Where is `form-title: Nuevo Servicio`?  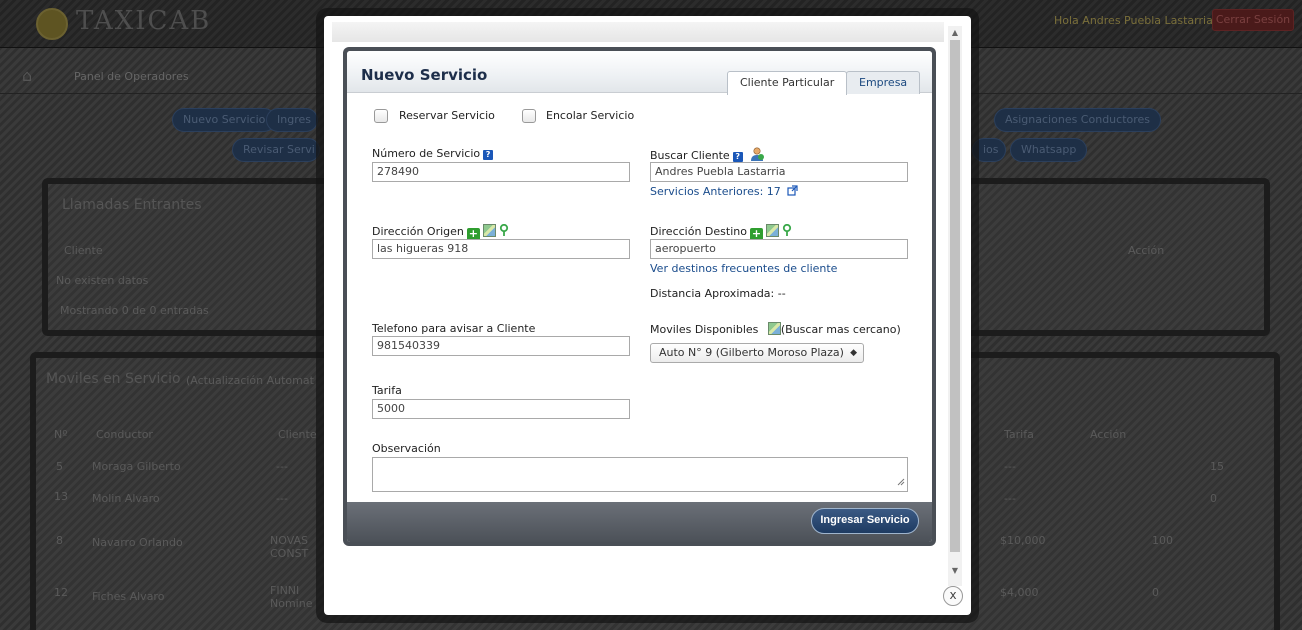
form-title: Nuevo Servicio is located at coordinates (424, 75).